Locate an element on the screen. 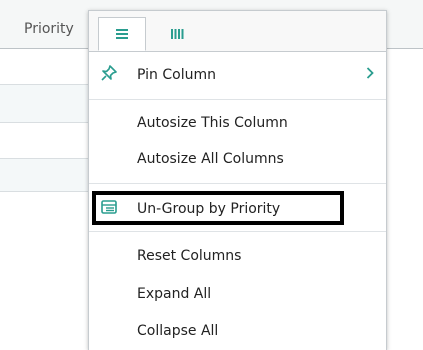 The width and height of the screenshot is (423, 350). autosize-all-columns-menu-item: Autosize All Columns is located at coordinates (237, 159).